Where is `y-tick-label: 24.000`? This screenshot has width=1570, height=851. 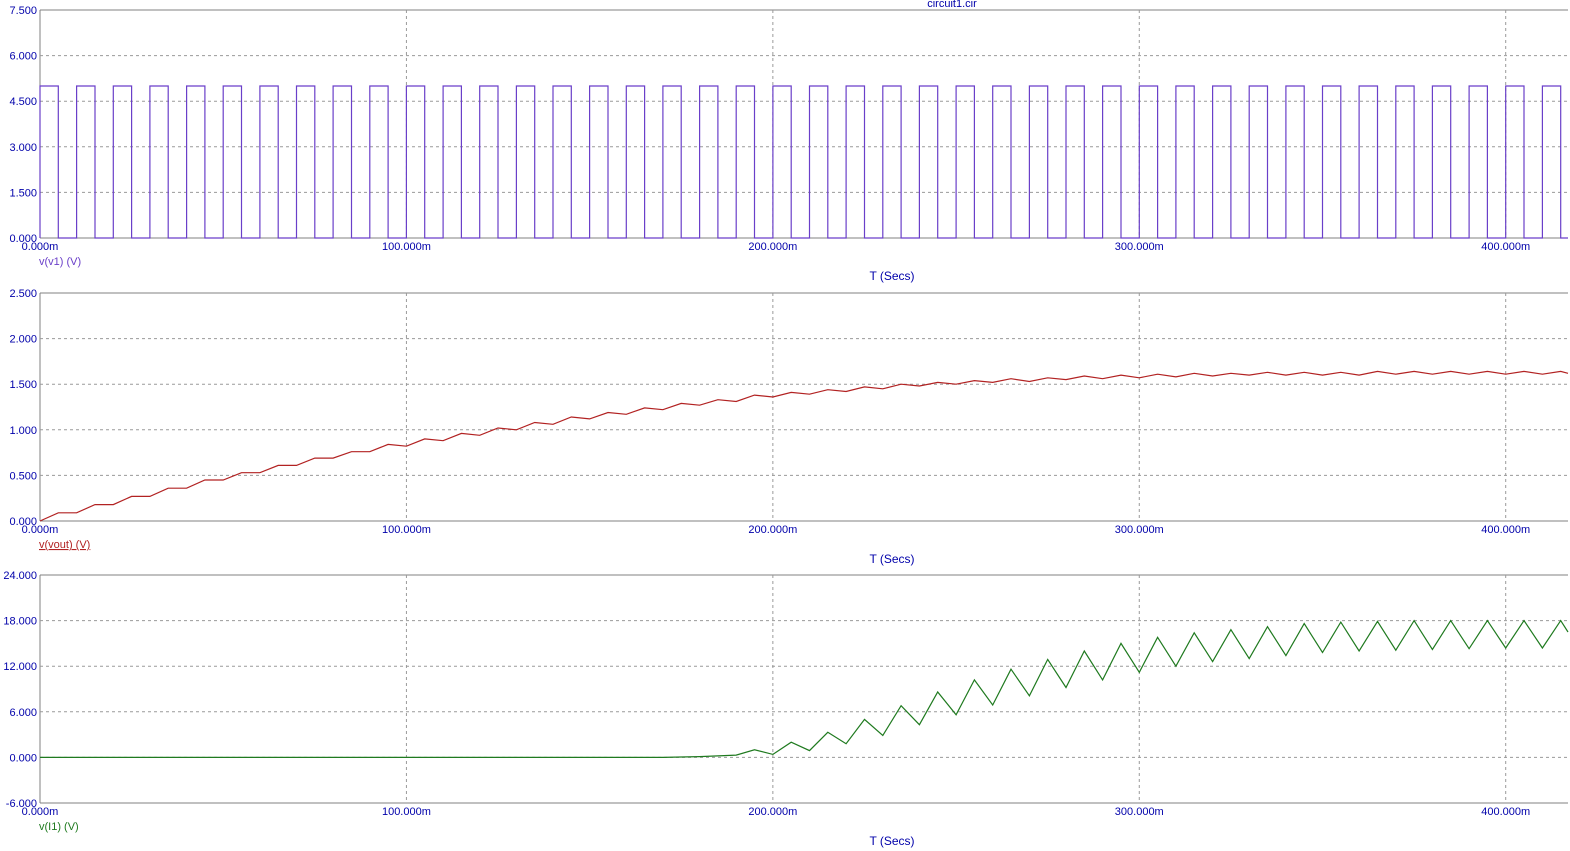 y-tick-label: 24.000 is located at coordinates (20, 576).